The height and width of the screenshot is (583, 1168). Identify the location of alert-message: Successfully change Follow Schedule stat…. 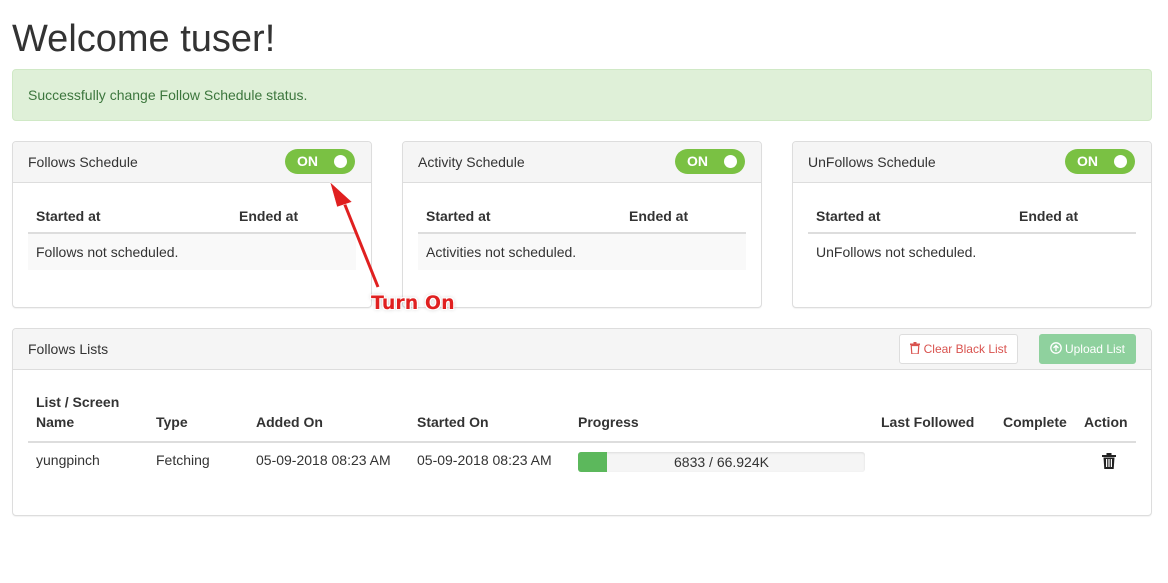
(168, 95).